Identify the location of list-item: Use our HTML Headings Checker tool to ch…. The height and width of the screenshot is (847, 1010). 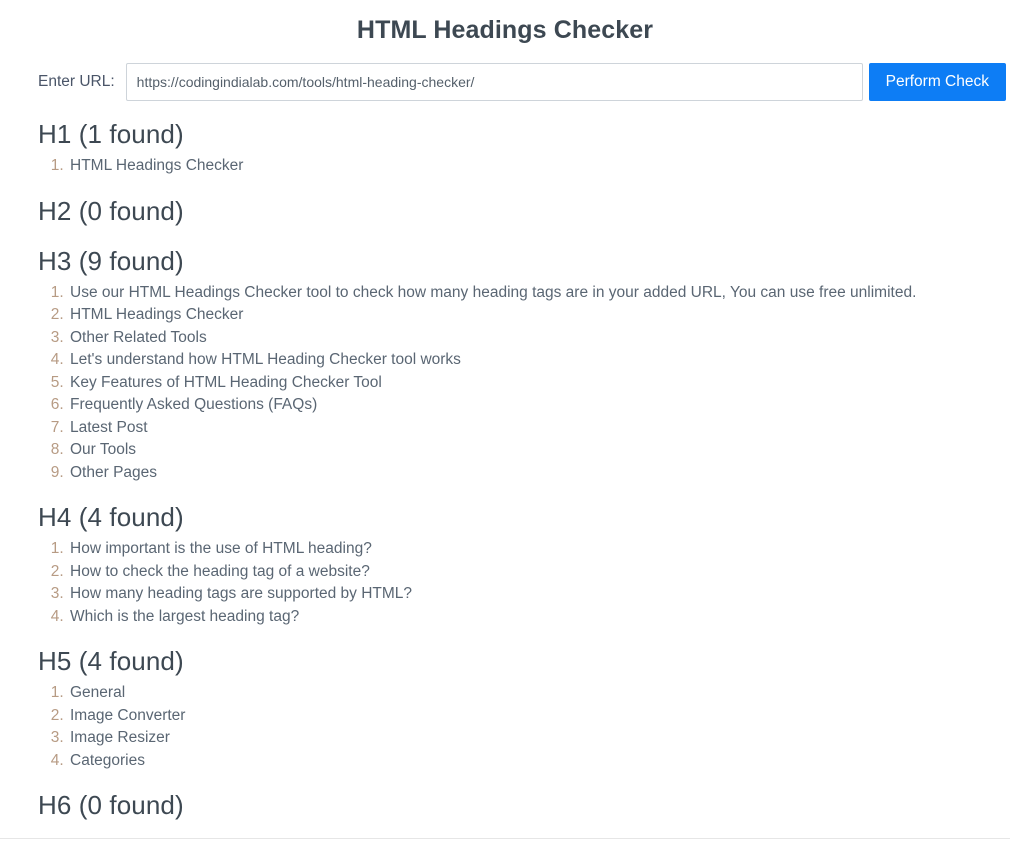
(531, 293).